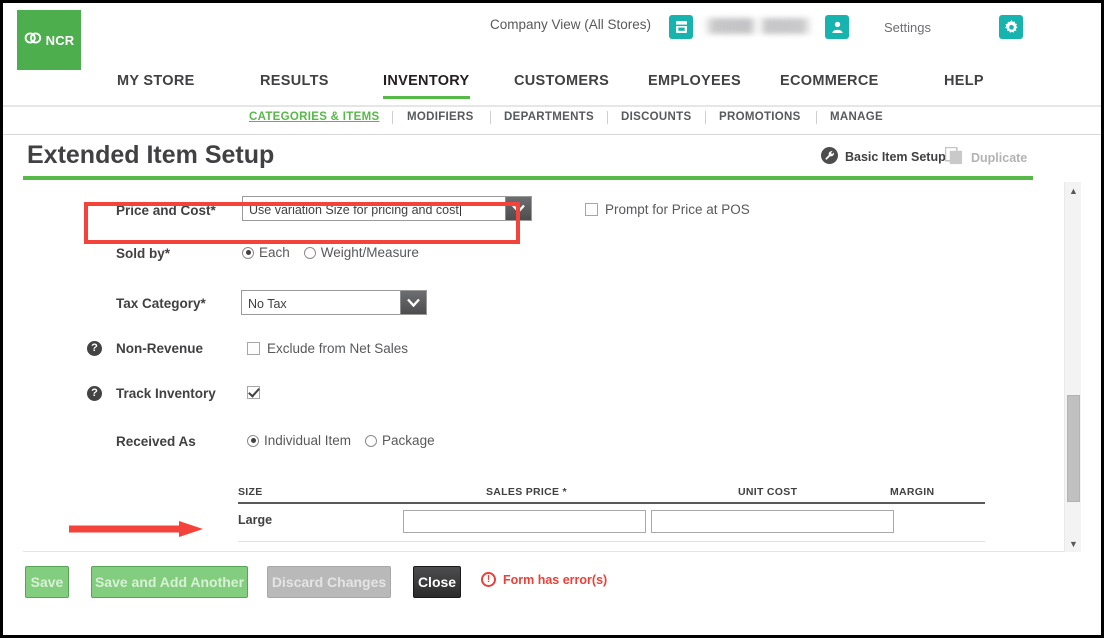  What do you see at coordinates (555, 579) in the screenshot?
I see `form-error-text: Form has error(s)` at bounding box center [555, 579].